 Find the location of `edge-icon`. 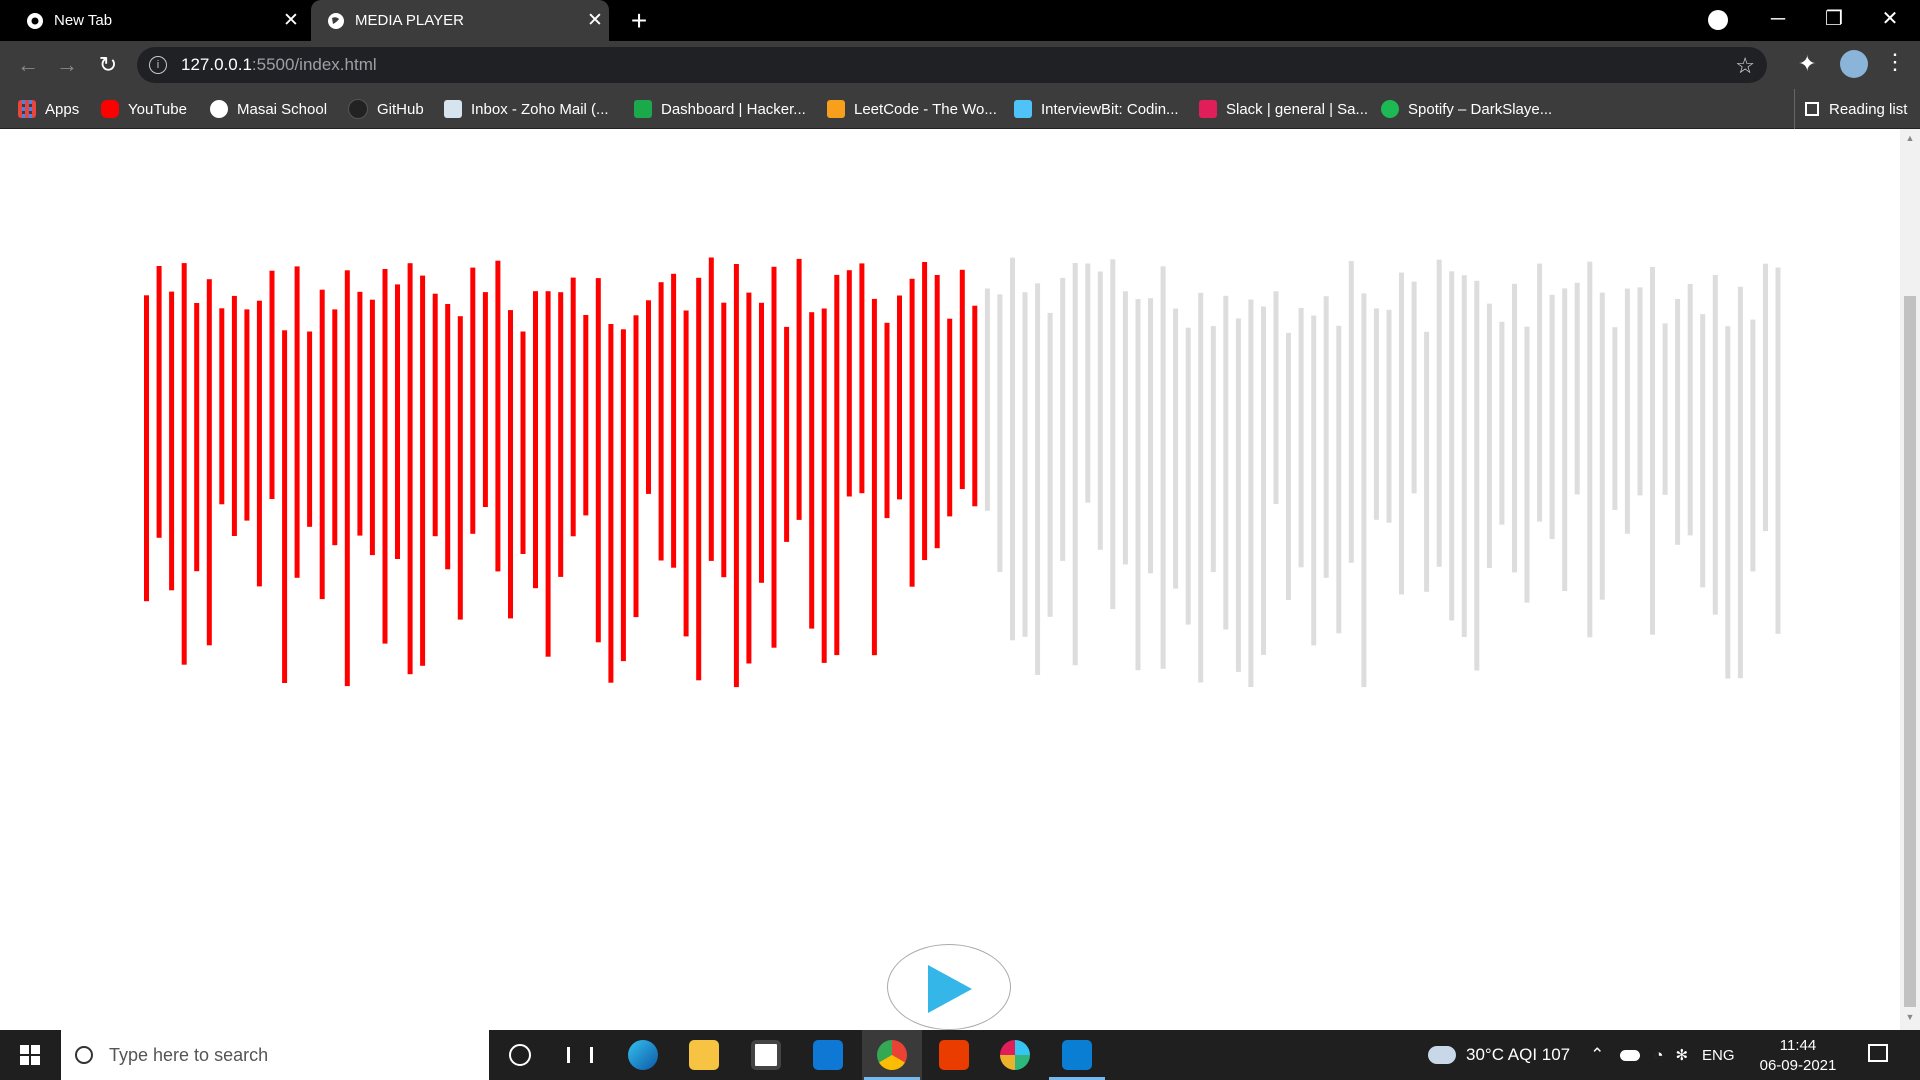

edge-icon is located at coordinates (643, 1055).